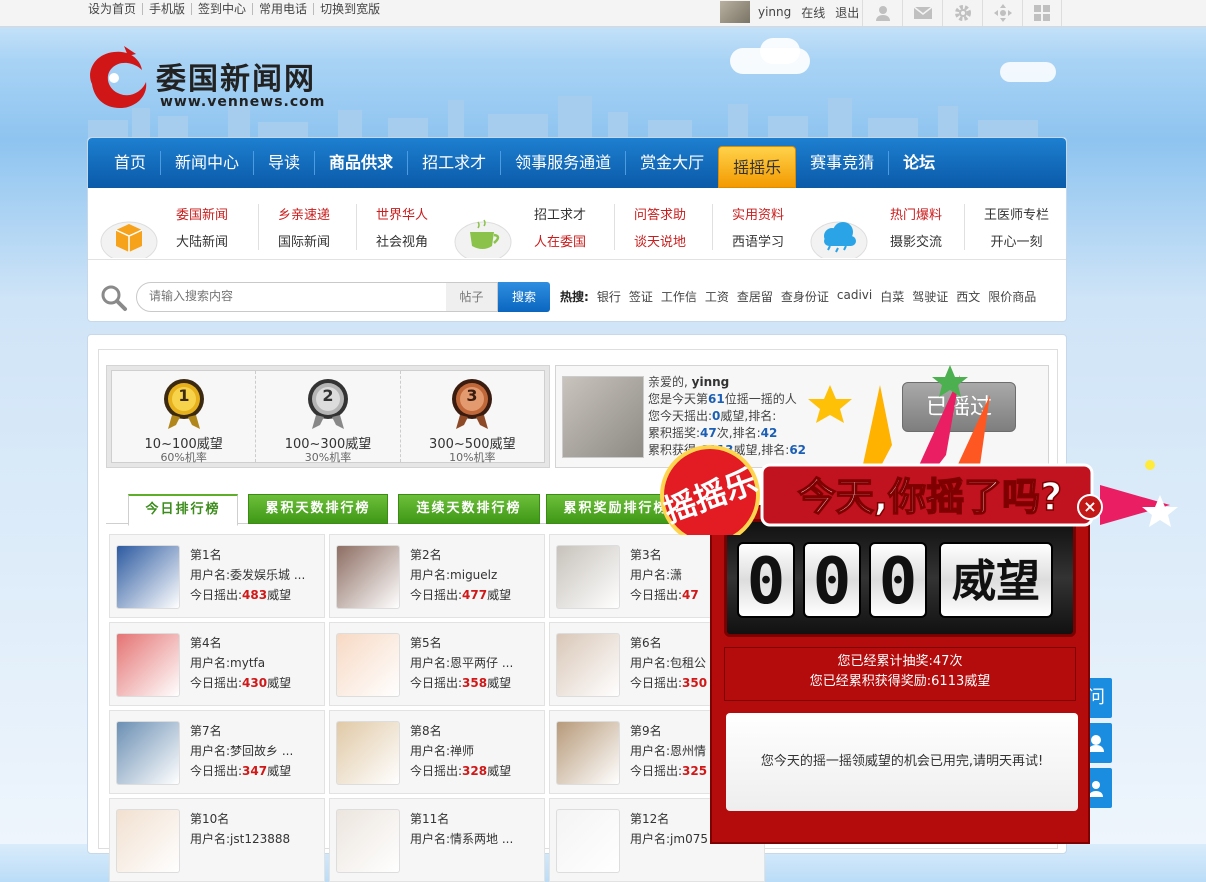  Describe the element at coordinates (717, 296) in the screenshot. I see `hot-search-term: 工资` at that location.